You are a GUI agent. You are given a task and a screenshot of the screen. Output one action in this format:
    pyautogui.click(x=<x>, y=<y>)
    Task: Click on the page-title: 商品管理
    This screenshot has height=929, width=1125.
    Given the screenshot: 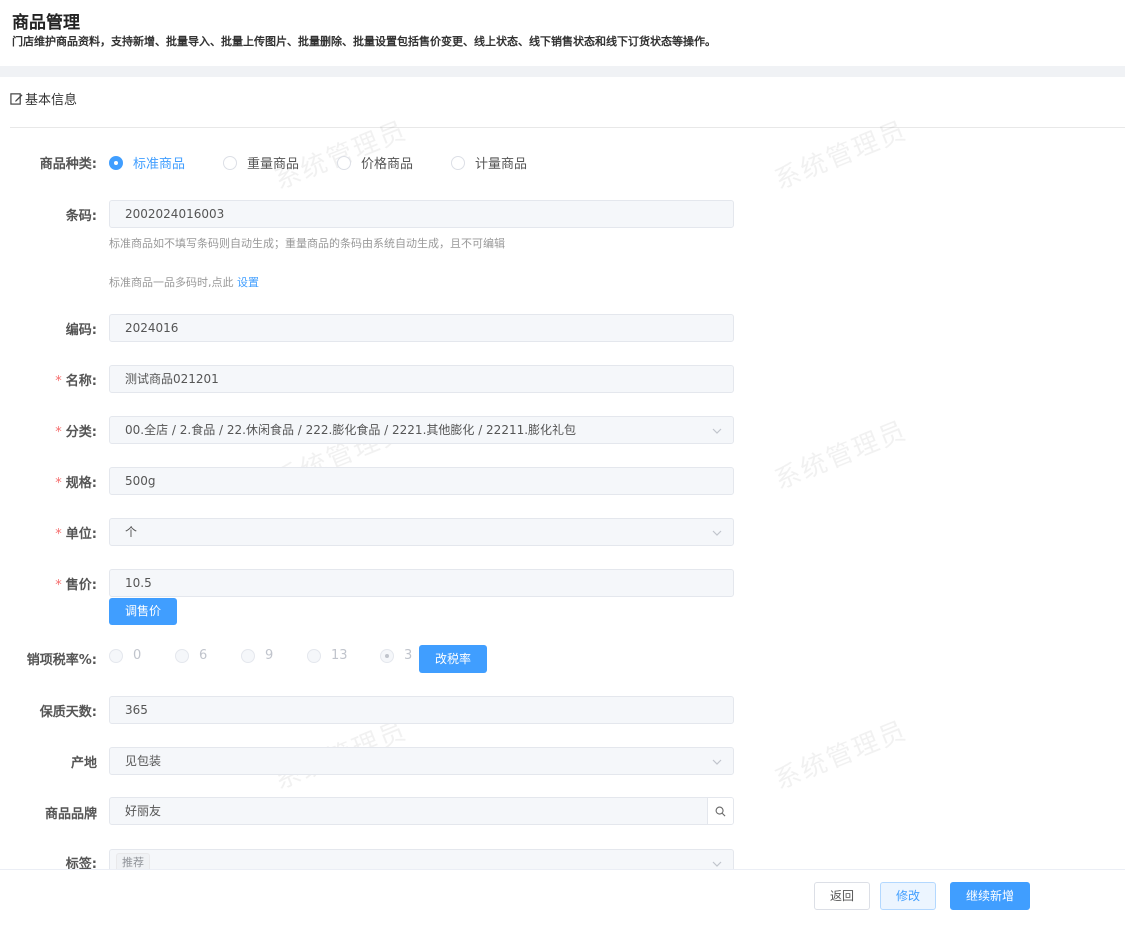 What is the action you would take?
    pyautogui.click(x=46, y=23)
    